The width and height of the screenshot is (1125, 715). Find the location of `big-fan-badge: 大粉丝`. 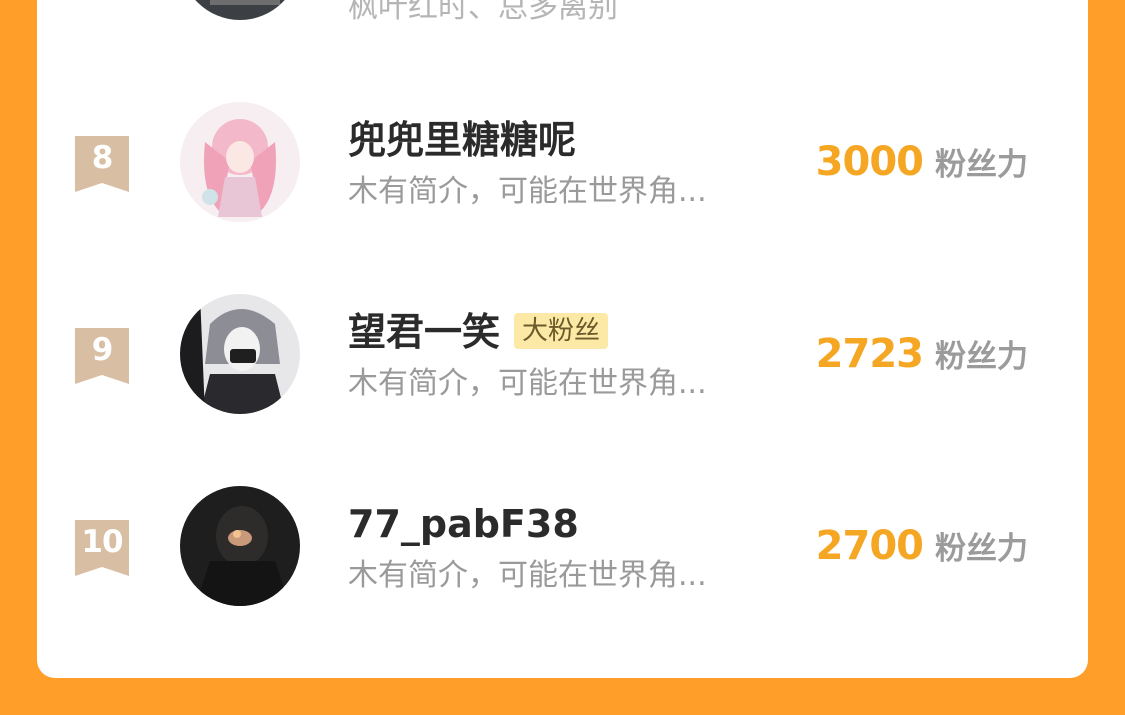

big-fan-badge: 大粉丝 is located at coordinates (561, 330).